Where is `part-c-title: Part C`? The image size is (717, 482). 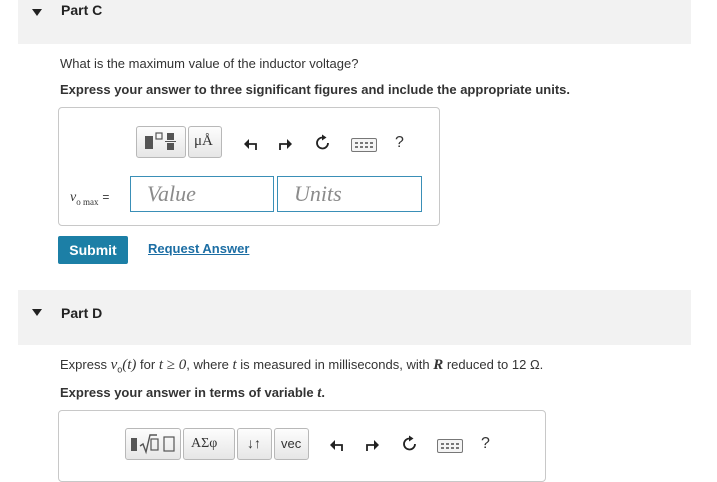
part-c-title: Part C is located at coordinates (82, 10).